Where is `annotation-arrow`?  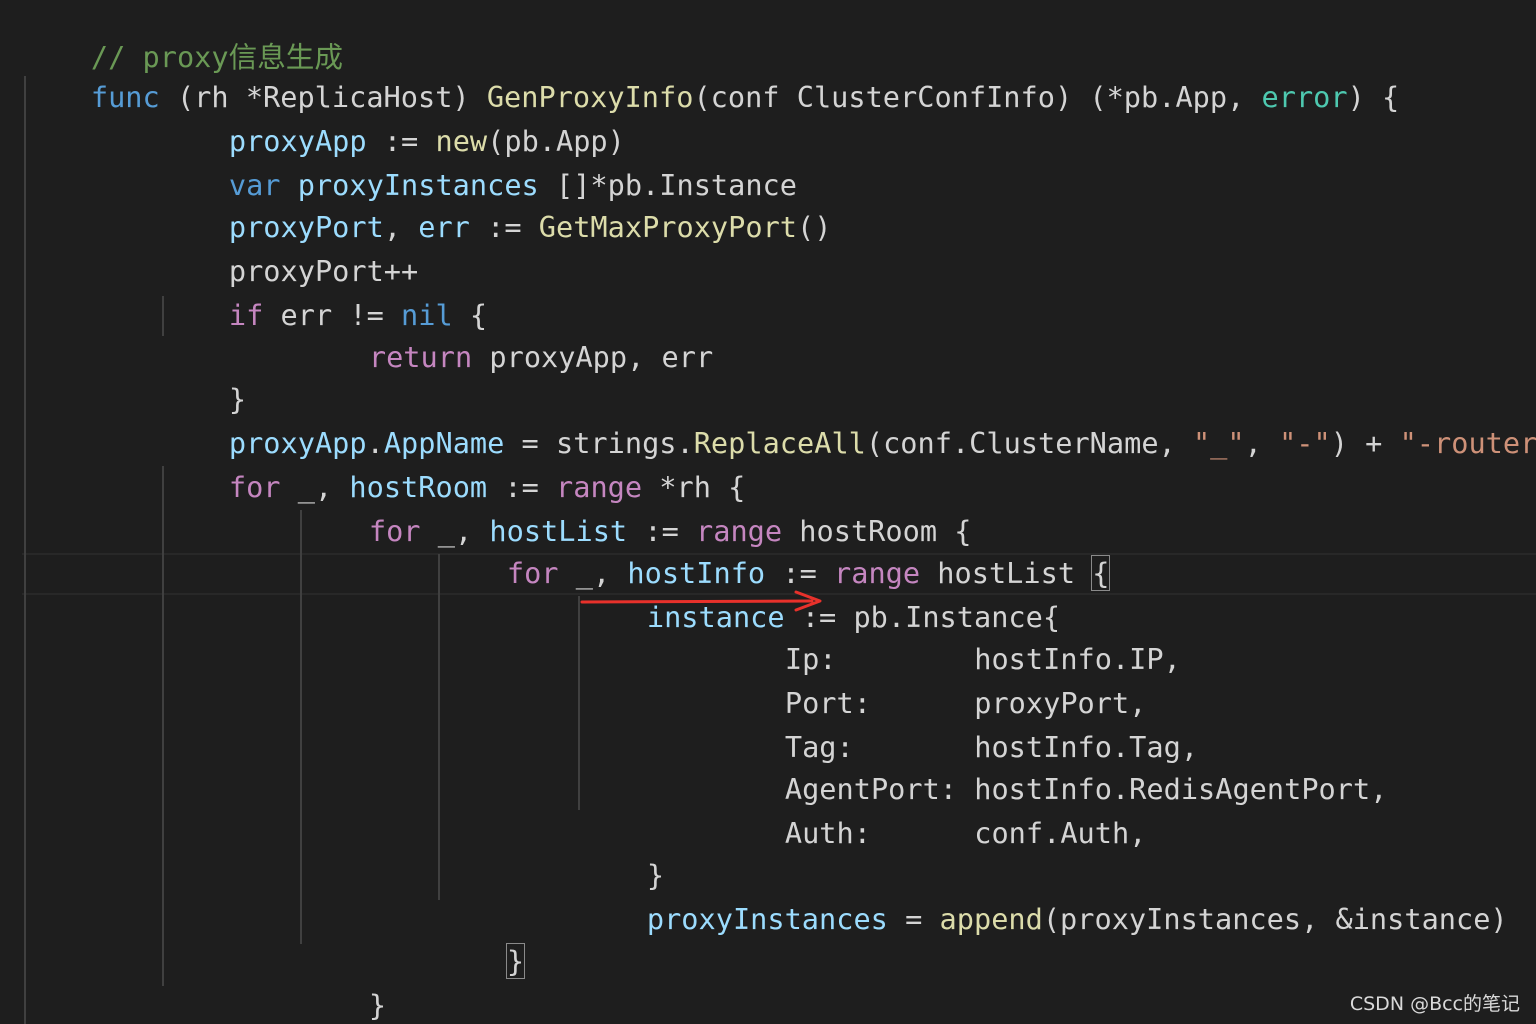 annotation-arrow is located at coordinates (701, 601).